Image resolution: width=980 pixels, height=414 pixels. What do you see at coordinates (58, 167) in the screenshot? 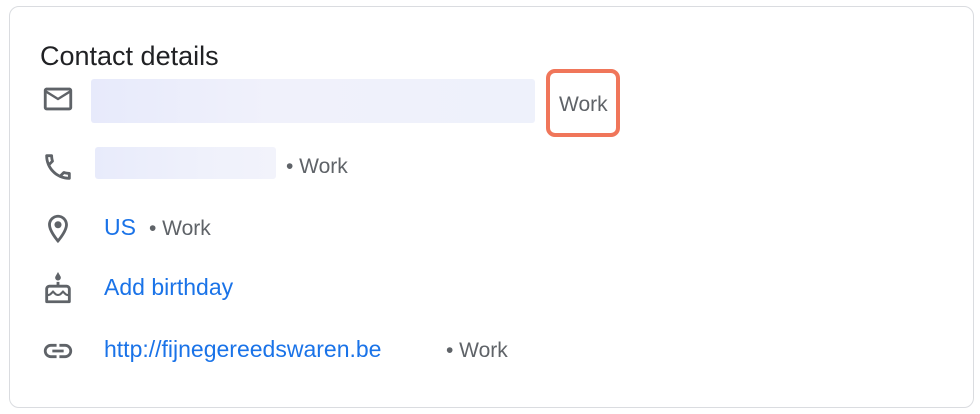
I see `phone-icon` at bounding box center [58, 167].